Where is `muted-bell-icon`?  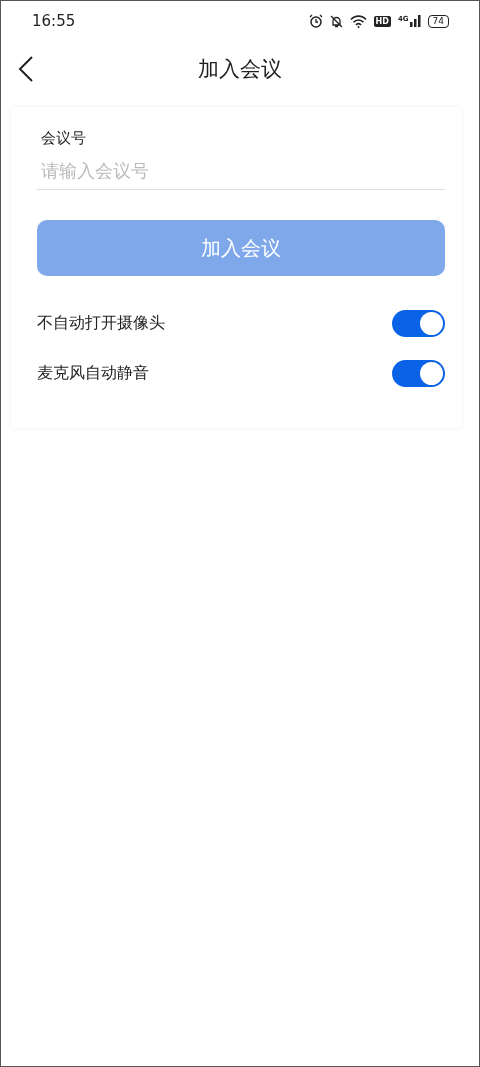
muted-bell-icon is located at coordinates (336, 21).